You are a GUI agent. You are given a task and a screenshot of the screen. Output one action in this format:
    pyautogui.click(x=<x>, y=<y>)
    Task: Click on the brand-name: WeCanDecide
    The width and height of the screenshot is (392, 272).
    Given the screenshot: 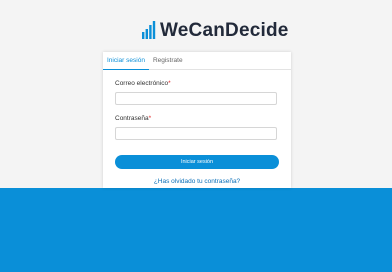 What is the action you would take?
    pyautogui.click(x=224, y=30)
    